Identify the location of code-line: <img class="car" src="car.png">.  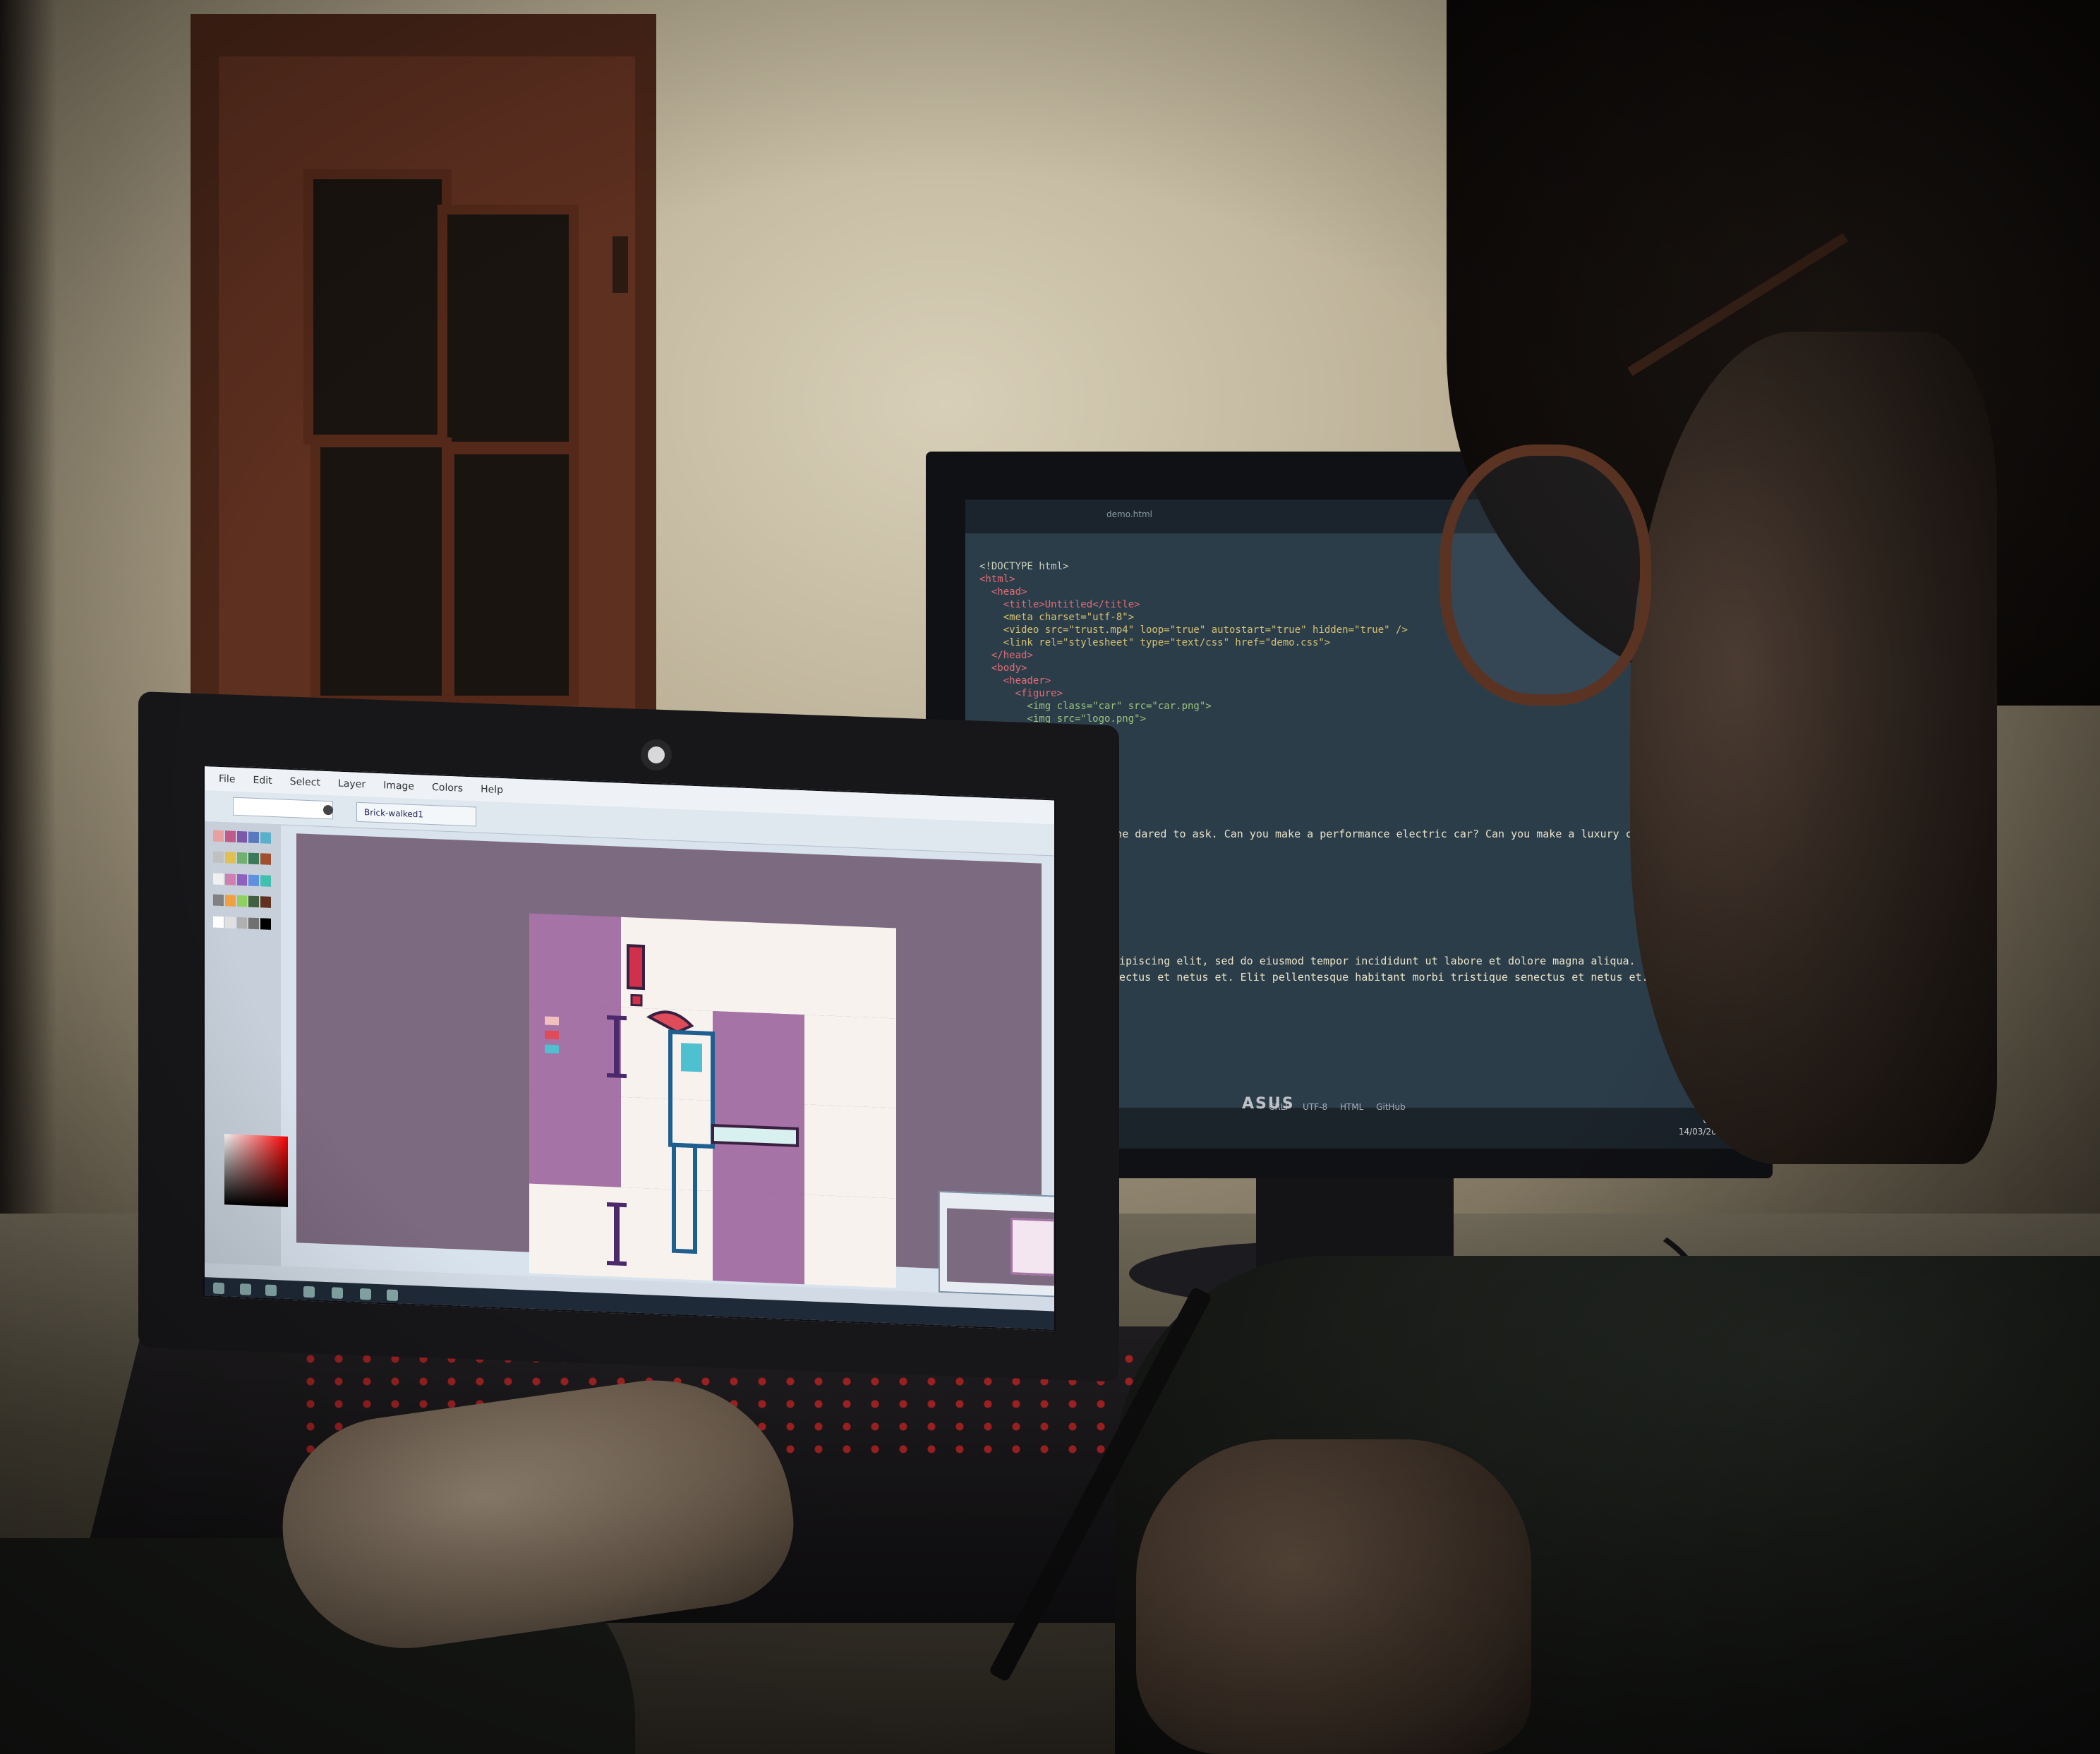
(1095, 706).